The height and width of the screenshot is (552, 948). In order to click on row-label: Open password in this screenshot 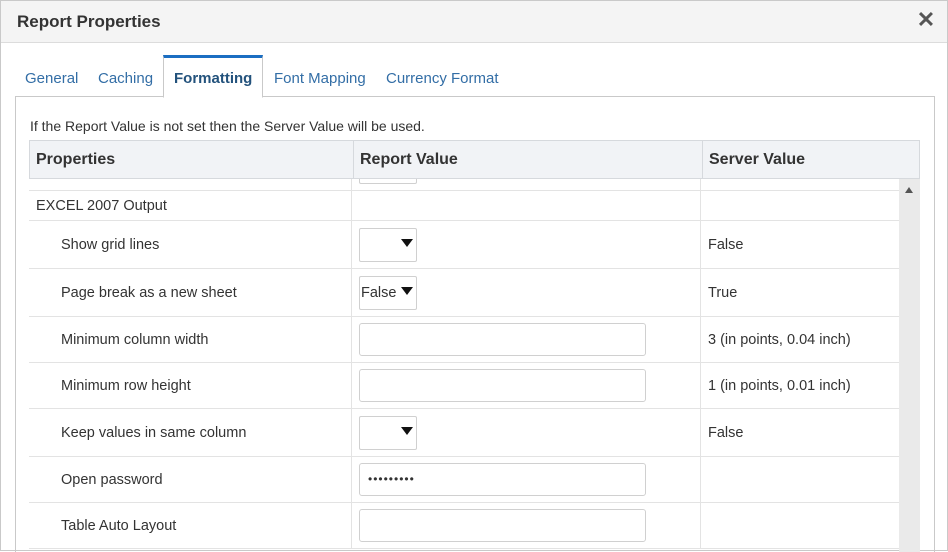, I will do `click(190, 479)`.